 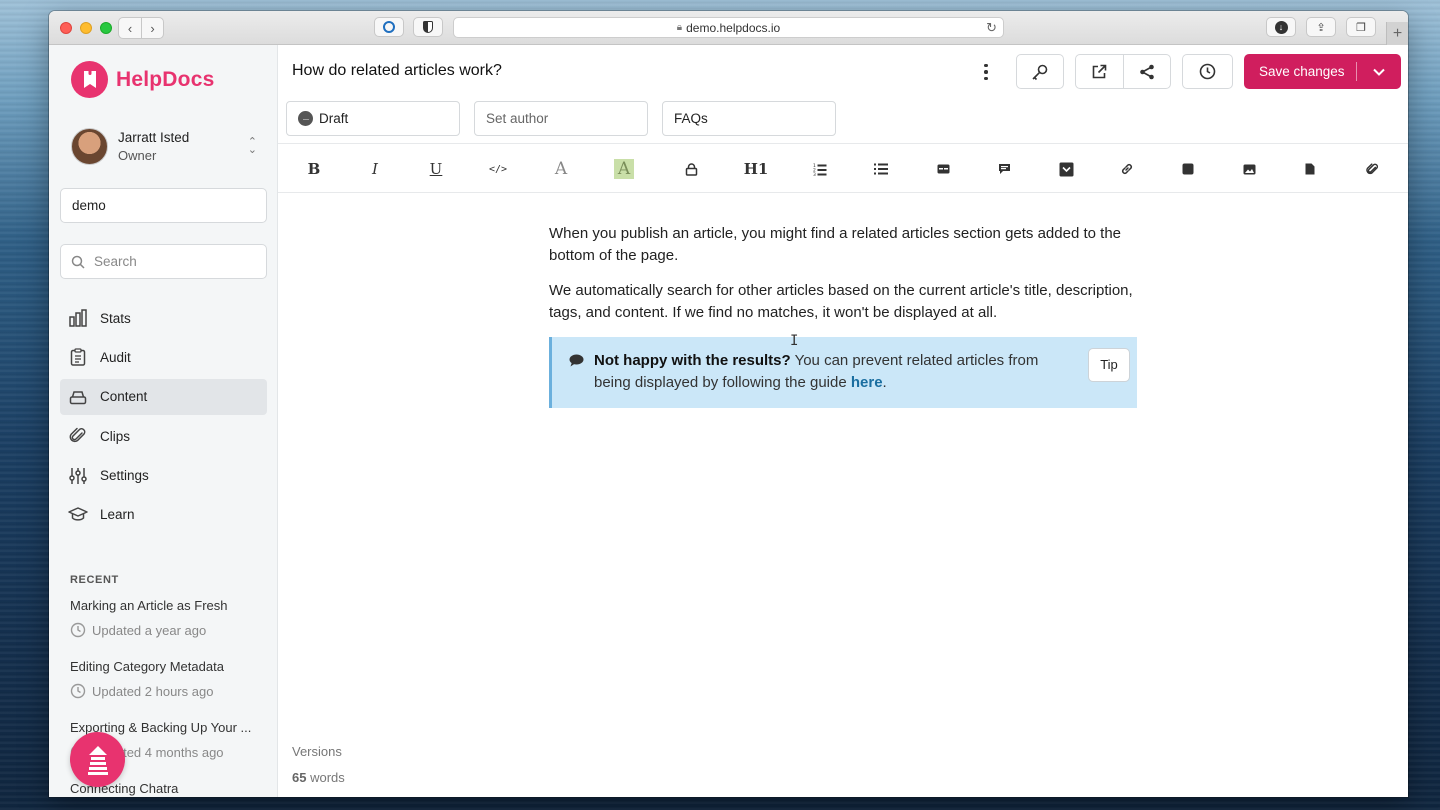 I want to click on more-options-button, so click(x=986, y=72).